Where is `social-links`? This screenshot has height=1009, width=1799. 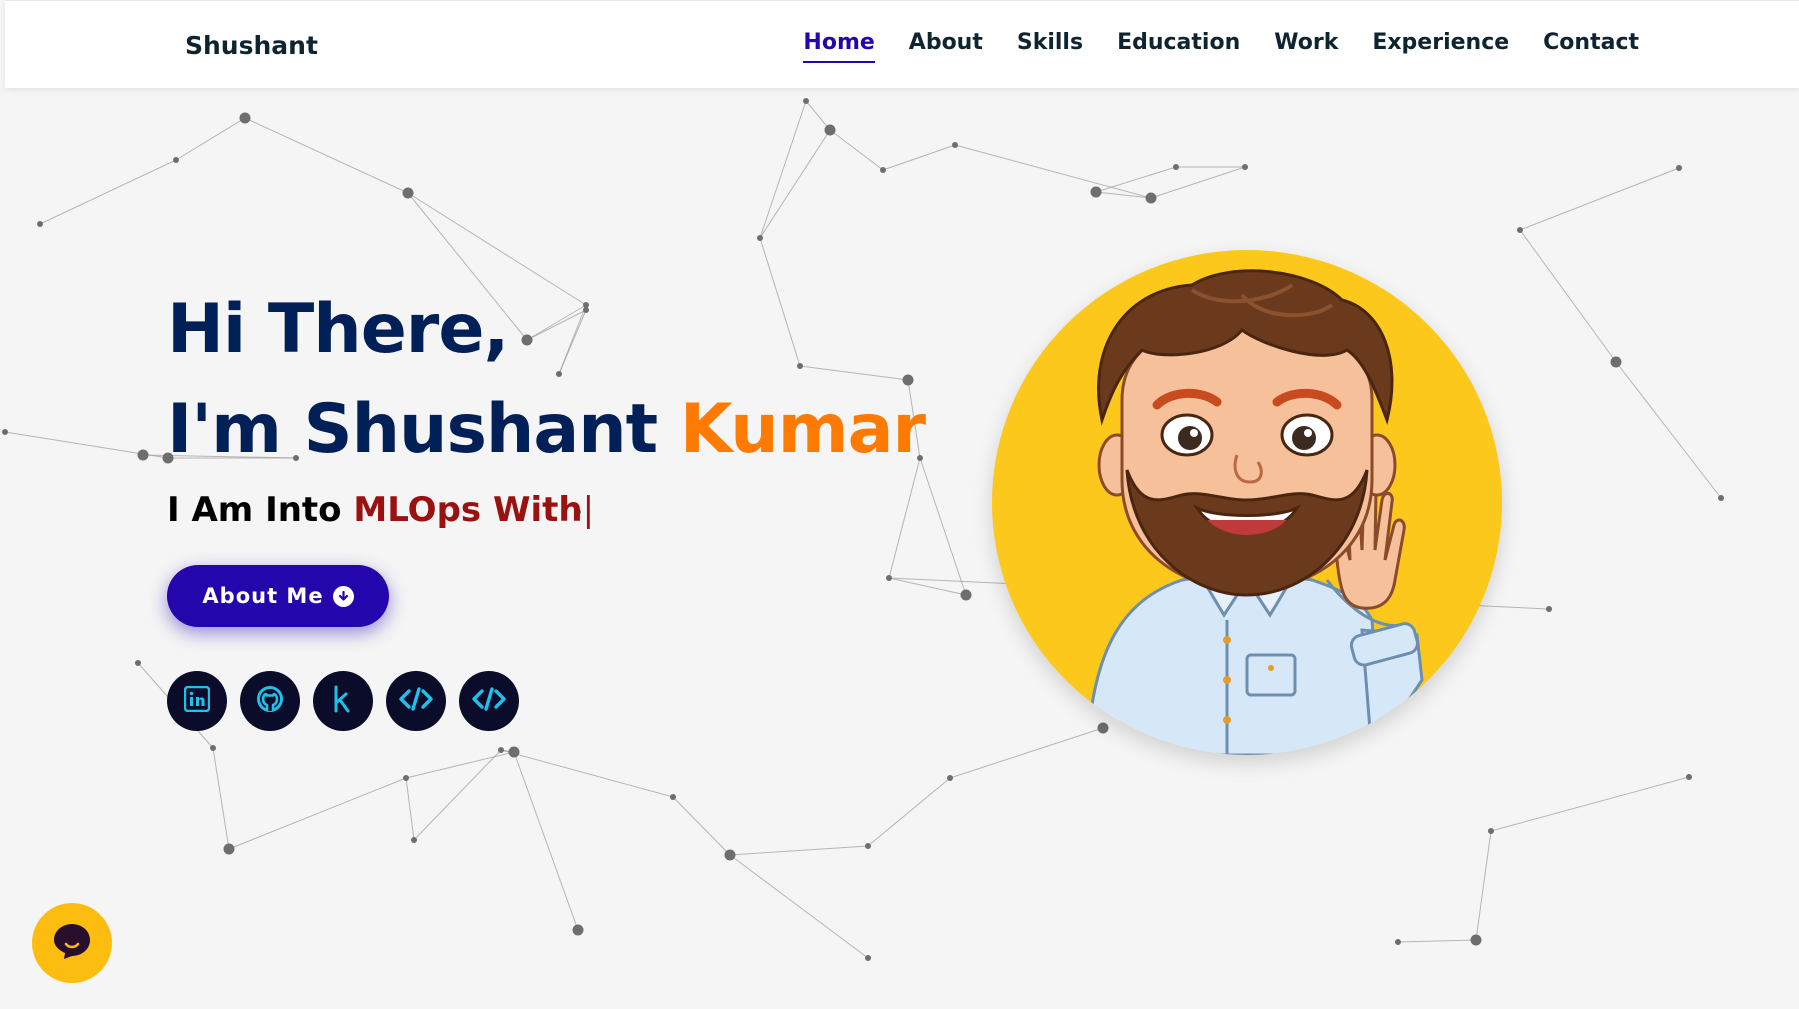 social-links is located at coordinates (343, 701).